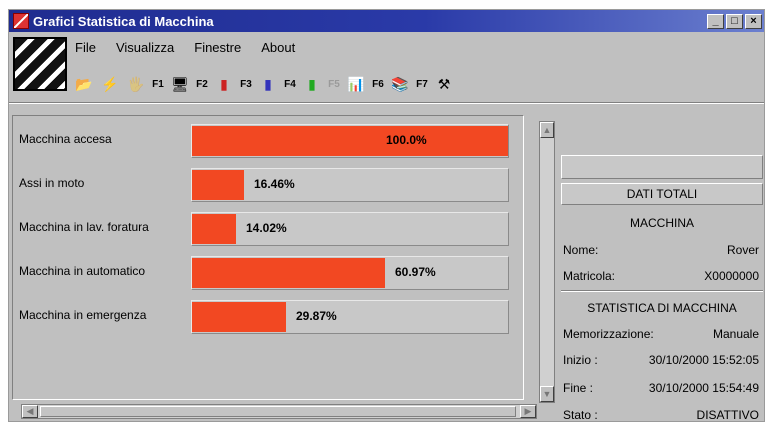  Describe the element at coordinates (356, 84) in the screenshot. I see `bar-chart-icon: 📊` at that location.